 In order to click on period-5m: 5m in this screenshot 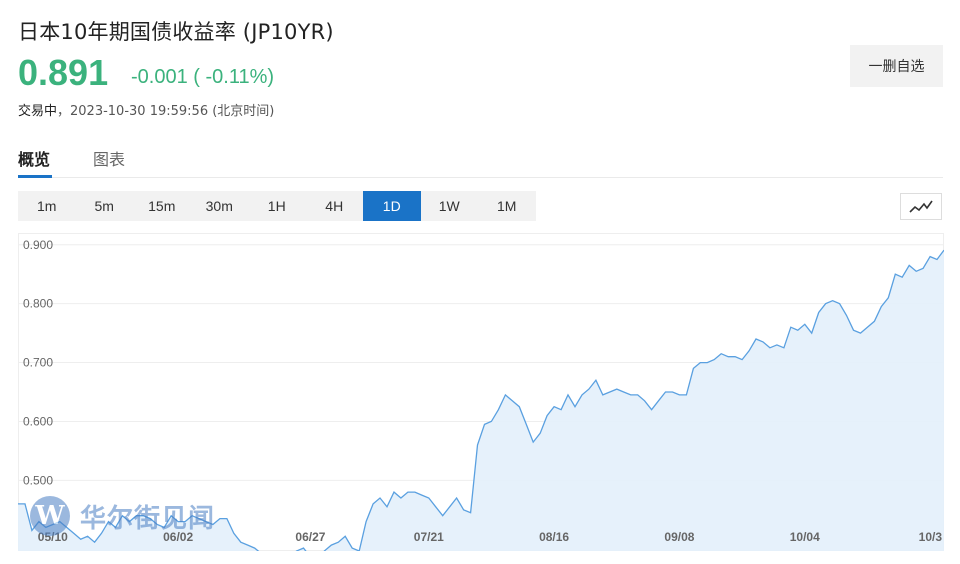, I will do `click(105, 206)`.